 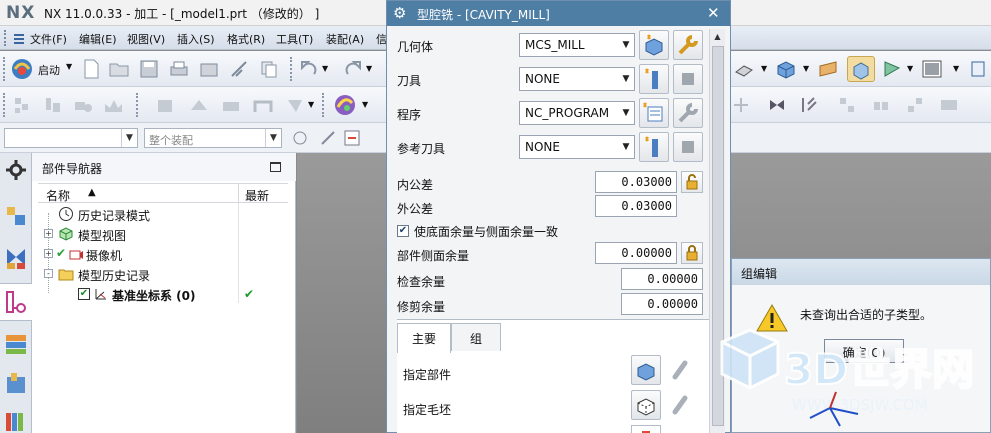 I want to click on part-navigator-tab, so click(x=16, y=302).